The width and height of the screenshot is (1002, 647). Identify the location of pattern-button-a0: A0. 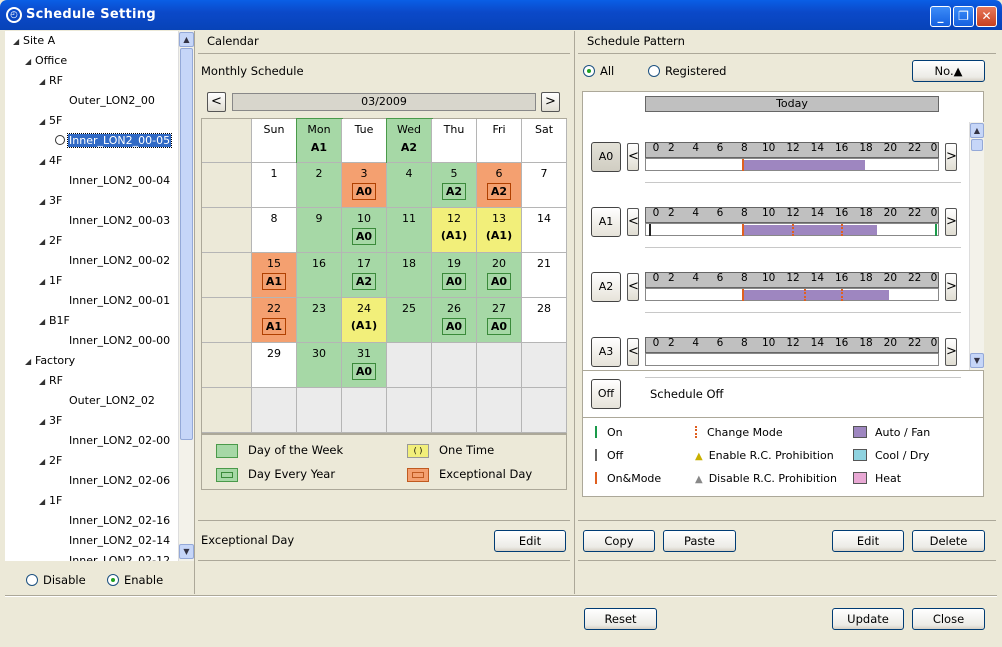
(606, 157).